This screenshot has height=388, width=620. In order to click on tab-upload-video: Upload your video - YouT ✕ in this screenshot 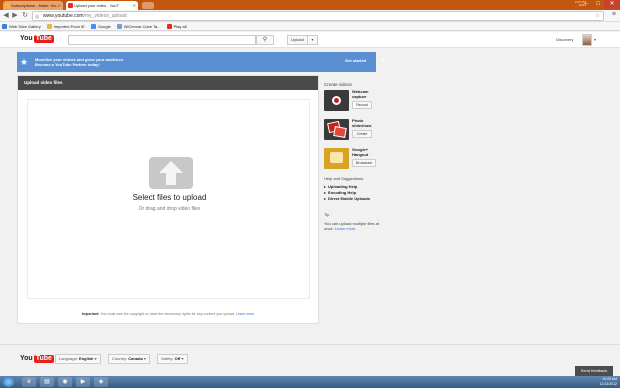, I will do `click(102, 5)`.